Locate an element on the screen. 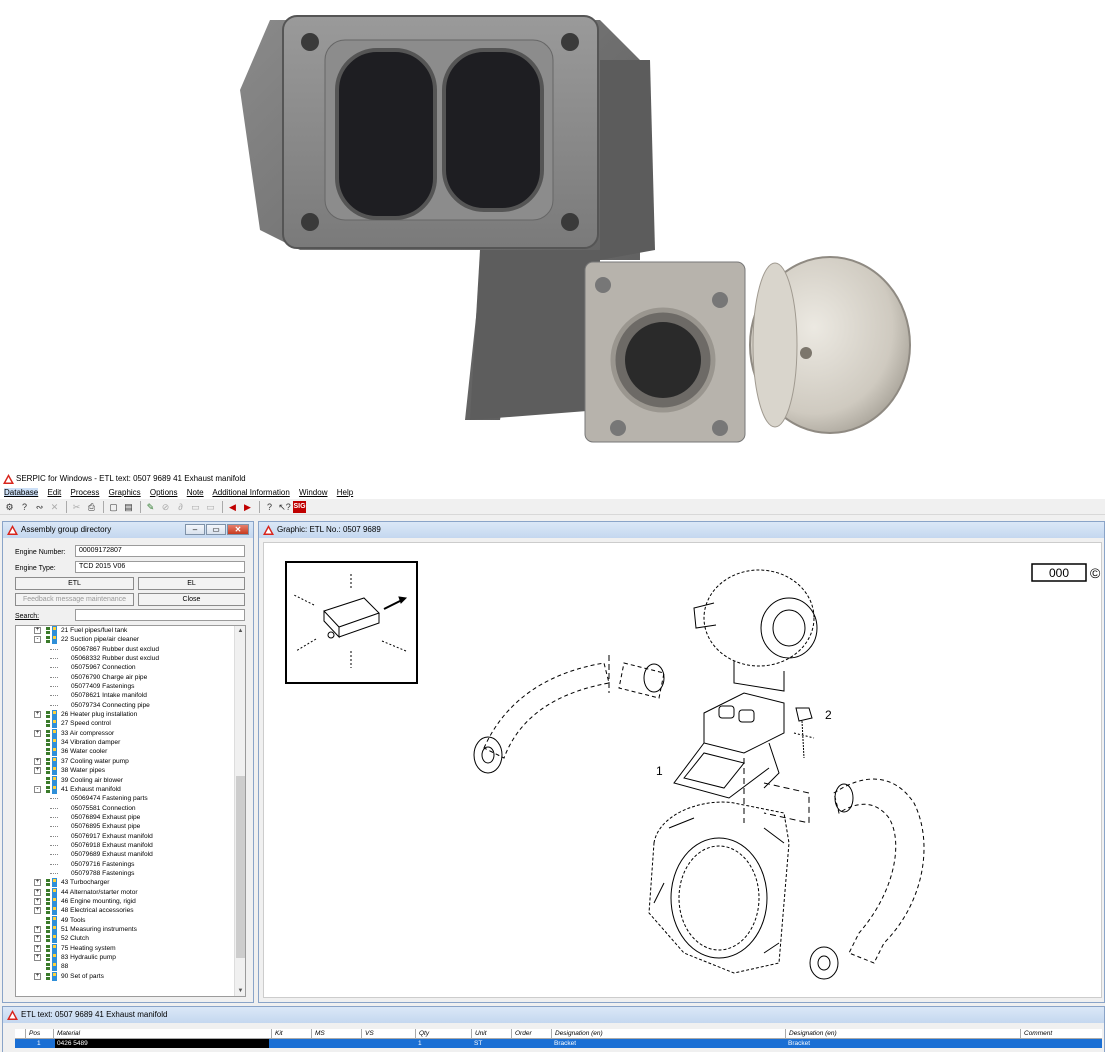 This screenshot has width=1105, height=1052. menu-process: Process is located at coordinates (85, 492).